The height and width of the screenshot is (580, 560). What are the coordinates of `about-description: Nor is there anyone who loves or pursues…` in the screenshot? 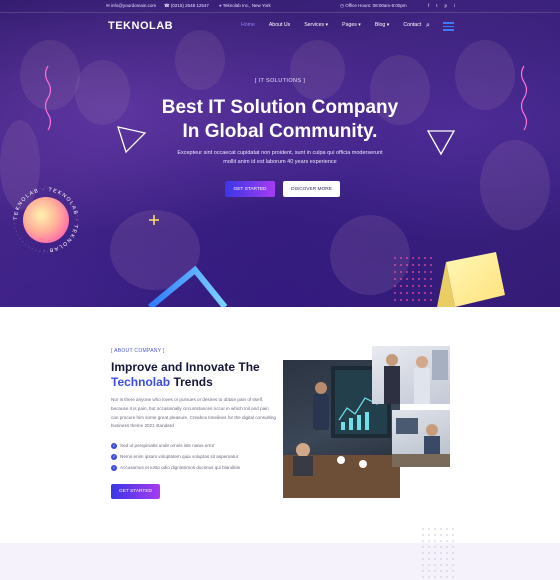 It's located at (193, 413).